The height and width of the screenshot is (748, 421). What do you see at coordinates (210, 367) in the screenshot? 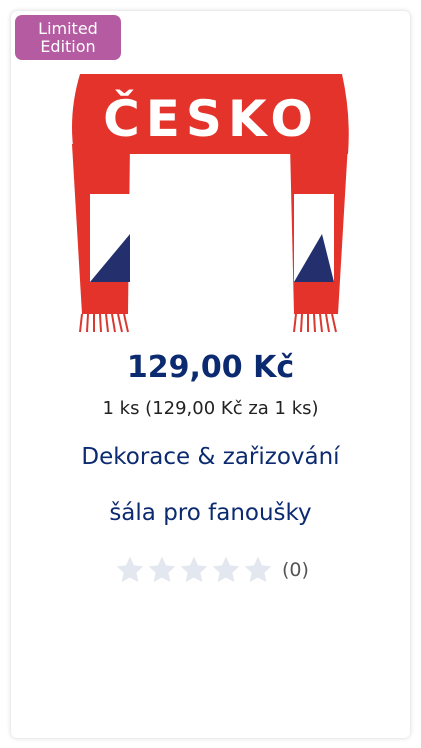
I see `product-price: 129,00 Kč` at bounding box center [210, 367].